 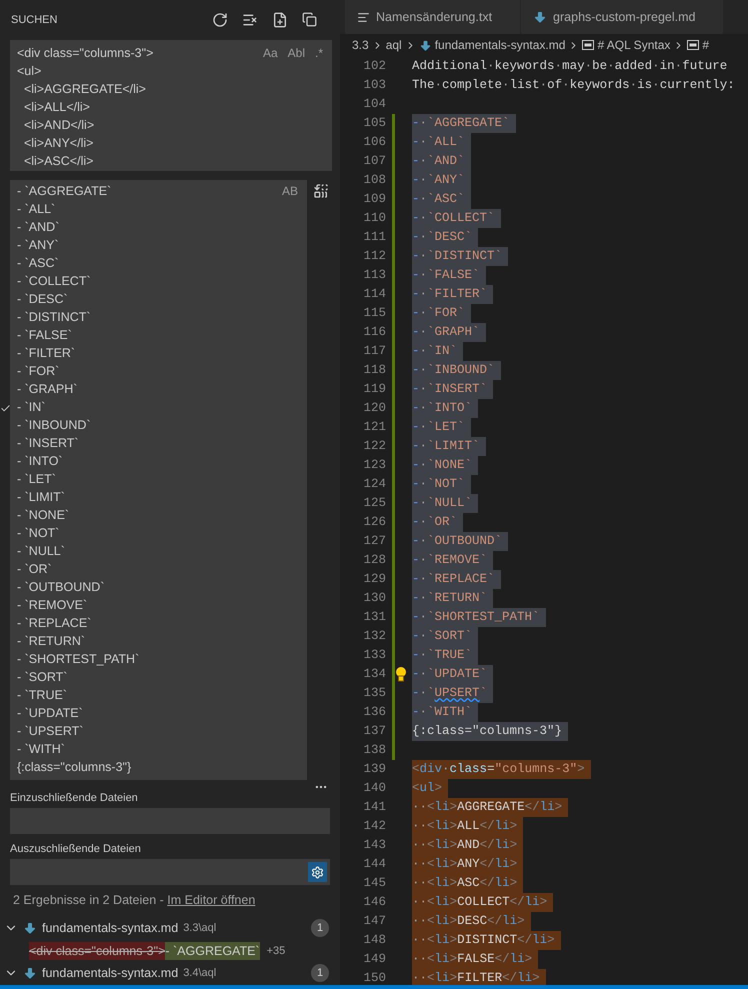 I want to click on line-number: 145, so click(x=374, y=883).